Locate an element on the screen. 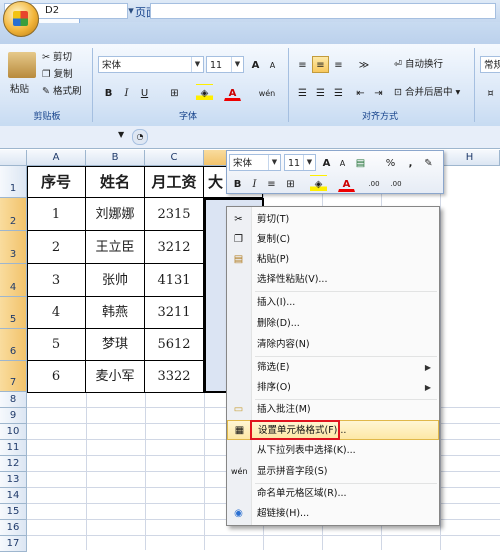 The width and height of the screenshot is (500, 552). table-cell: 刘娜娜 is located at coordinates (115, 214).